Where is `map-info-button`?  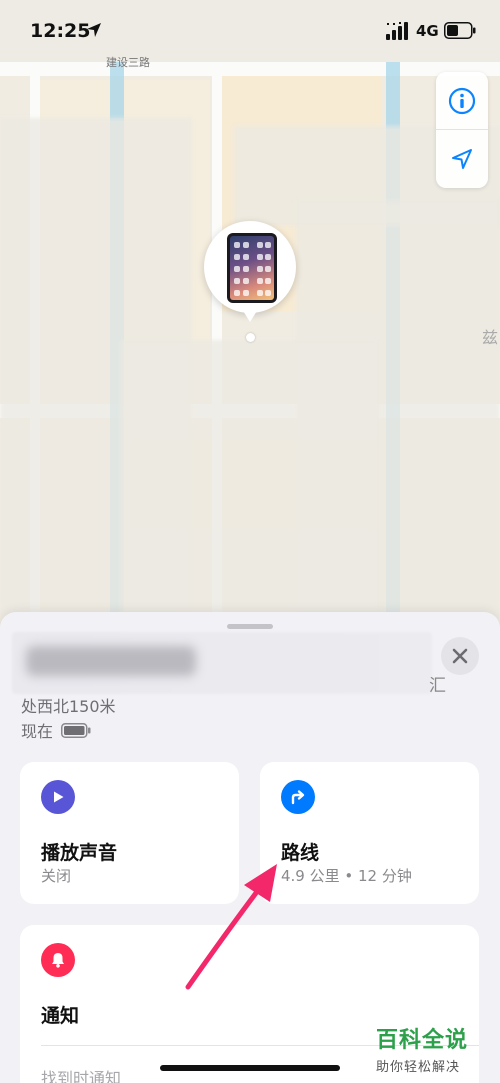
map-info-button is located at coordinates (462, 101).